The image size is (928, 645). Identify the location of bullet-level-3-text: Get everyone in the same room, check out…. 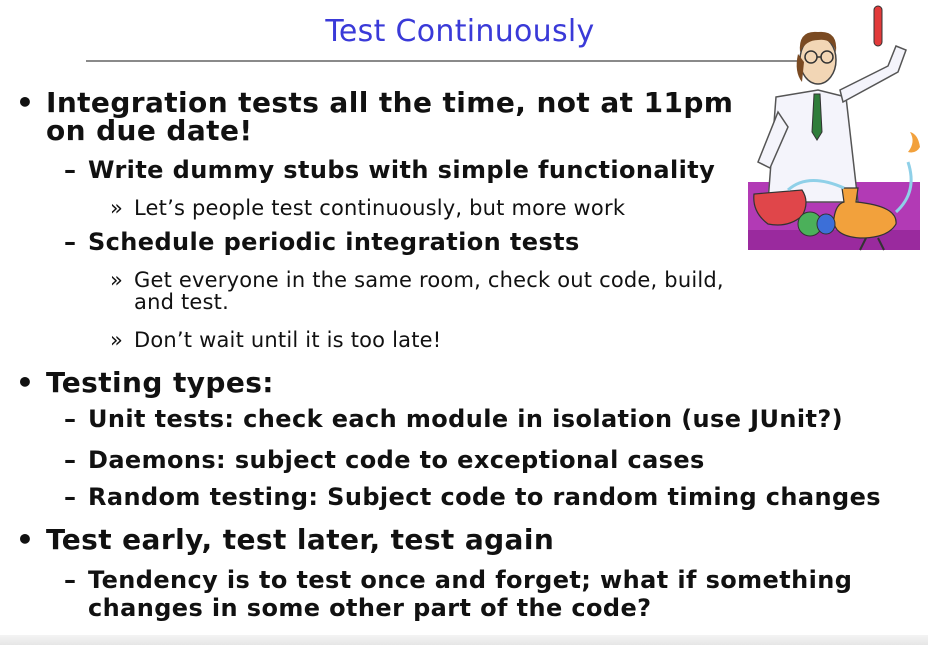
(429, 280).